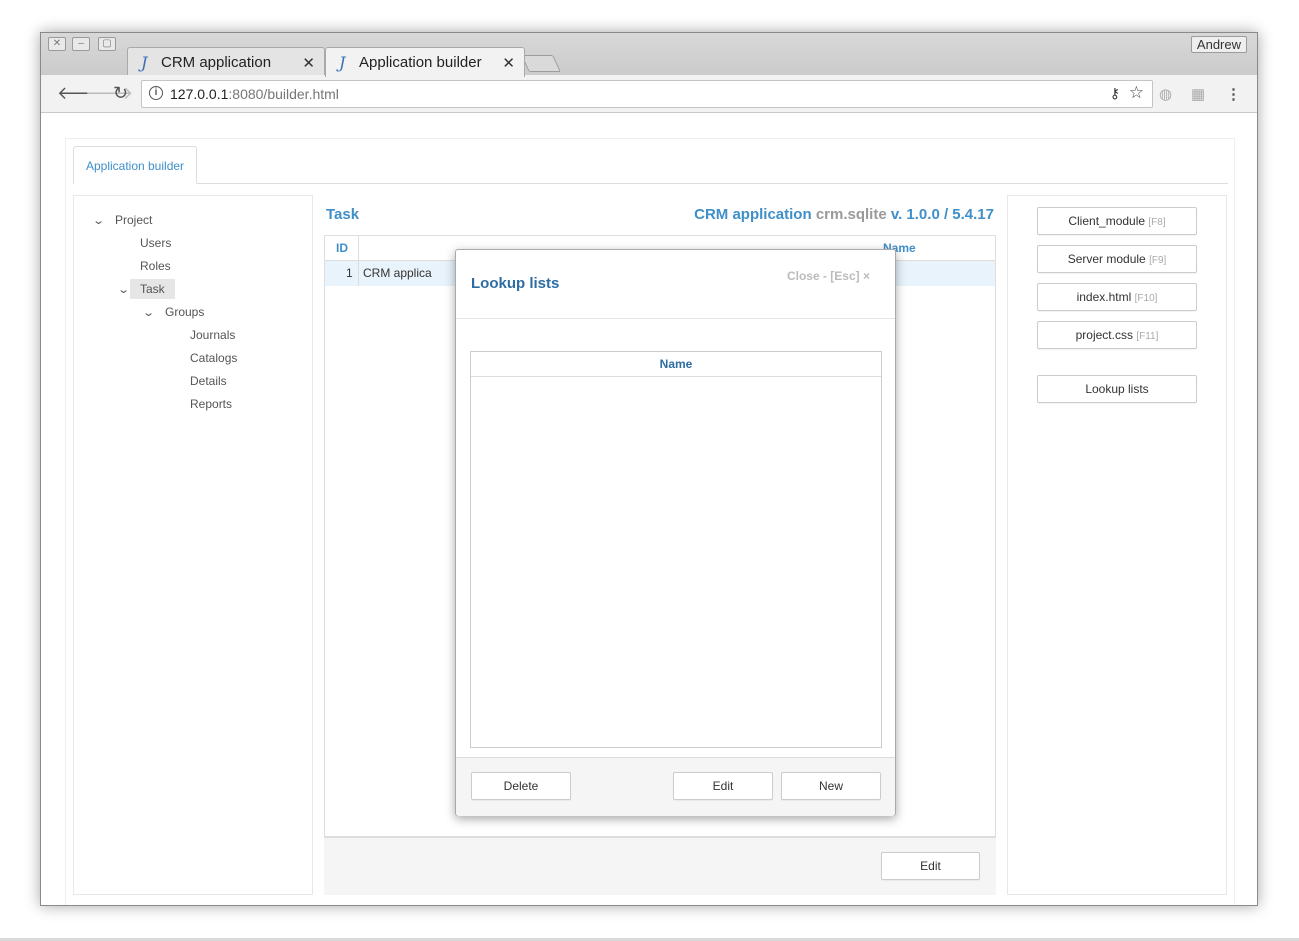 This screenshot has height=941, width=1299. Describe the element at coordinates (650, 183) in the screenshot. I see `tab-divider` at that location.